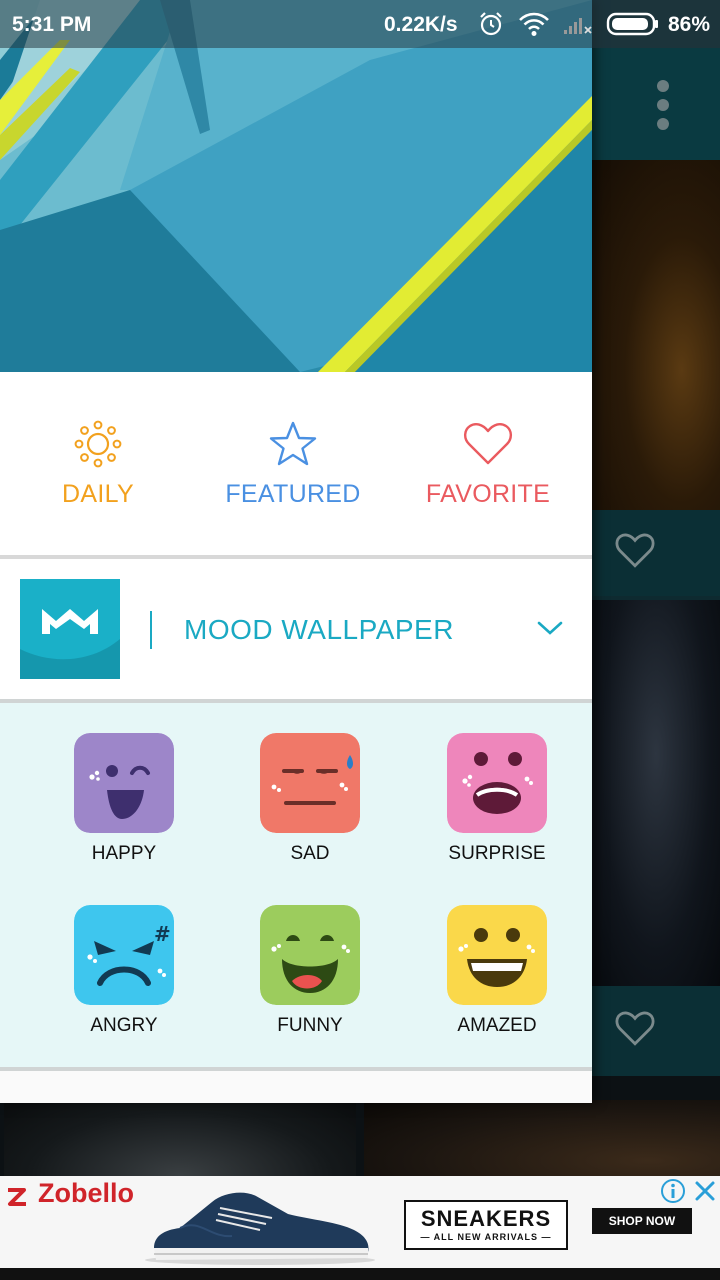  Describe the element at coordinates (488, 494) in the screenshot. I see `favorite-label: FAVORITE` at that location.